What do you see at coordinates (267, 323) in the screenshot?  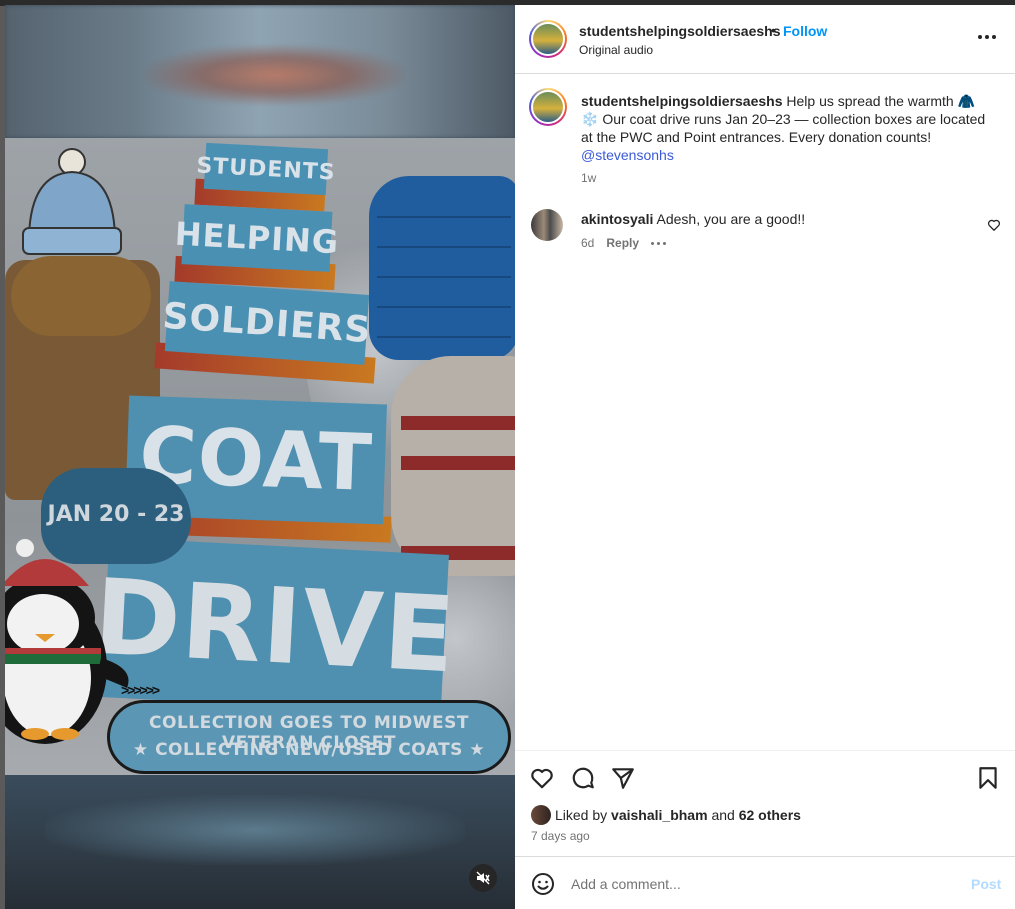 I see `poster-word-soldiers: SOLDIERS` at bounding box center [267, 323].